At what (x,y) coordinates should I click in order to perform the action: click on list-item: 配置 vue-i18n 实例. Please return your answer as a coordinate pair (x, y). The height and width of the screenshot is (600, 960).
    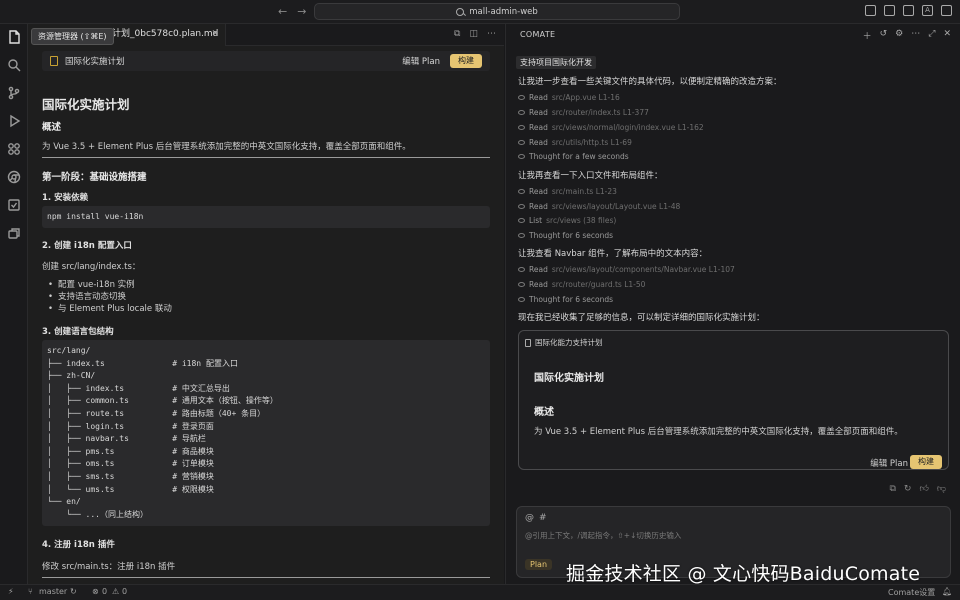
    Looking at the image, I should click on (110, 285).